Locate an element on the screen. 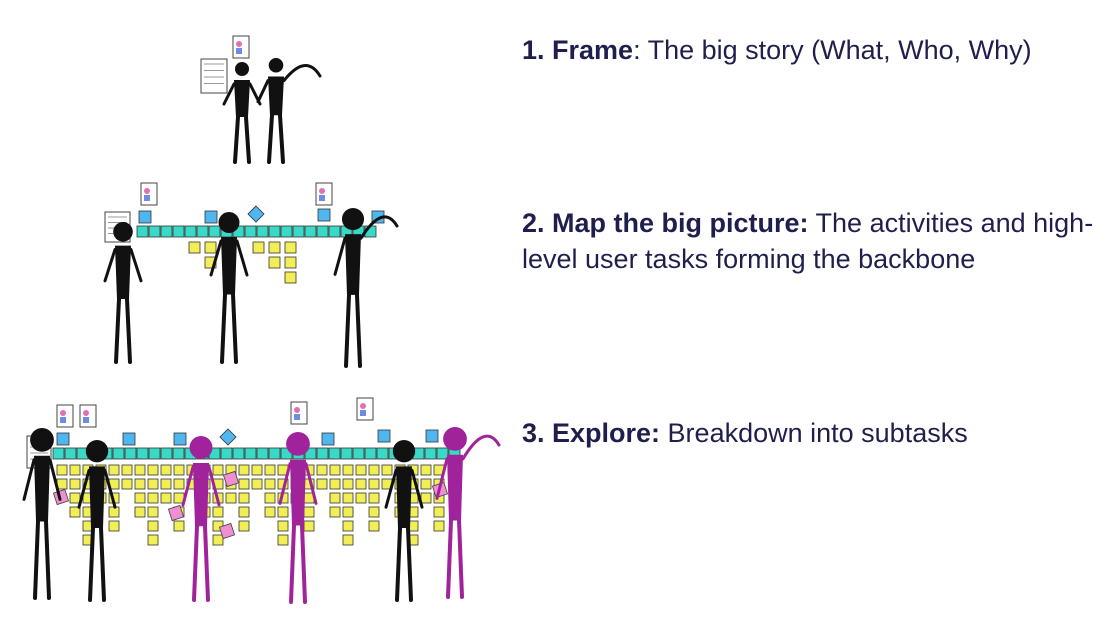  step-map-big-picture-label: 2. Map the big picture: is located at coordinates (665, 223).